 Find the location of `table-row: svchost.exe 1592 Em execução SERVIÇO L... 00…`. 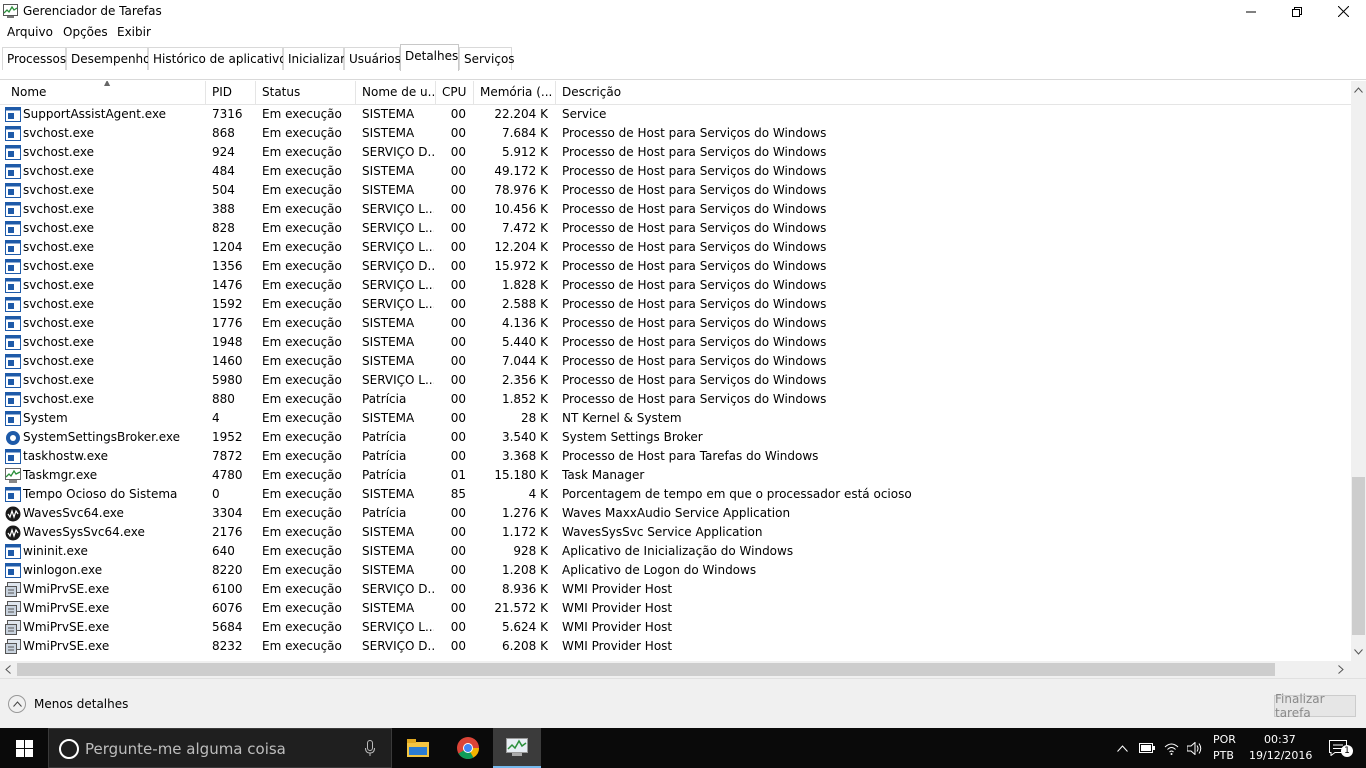

table-row: svchost.exe 1592 Em execução SERVIÇO L... 00… is located at coordinates (675, 304).